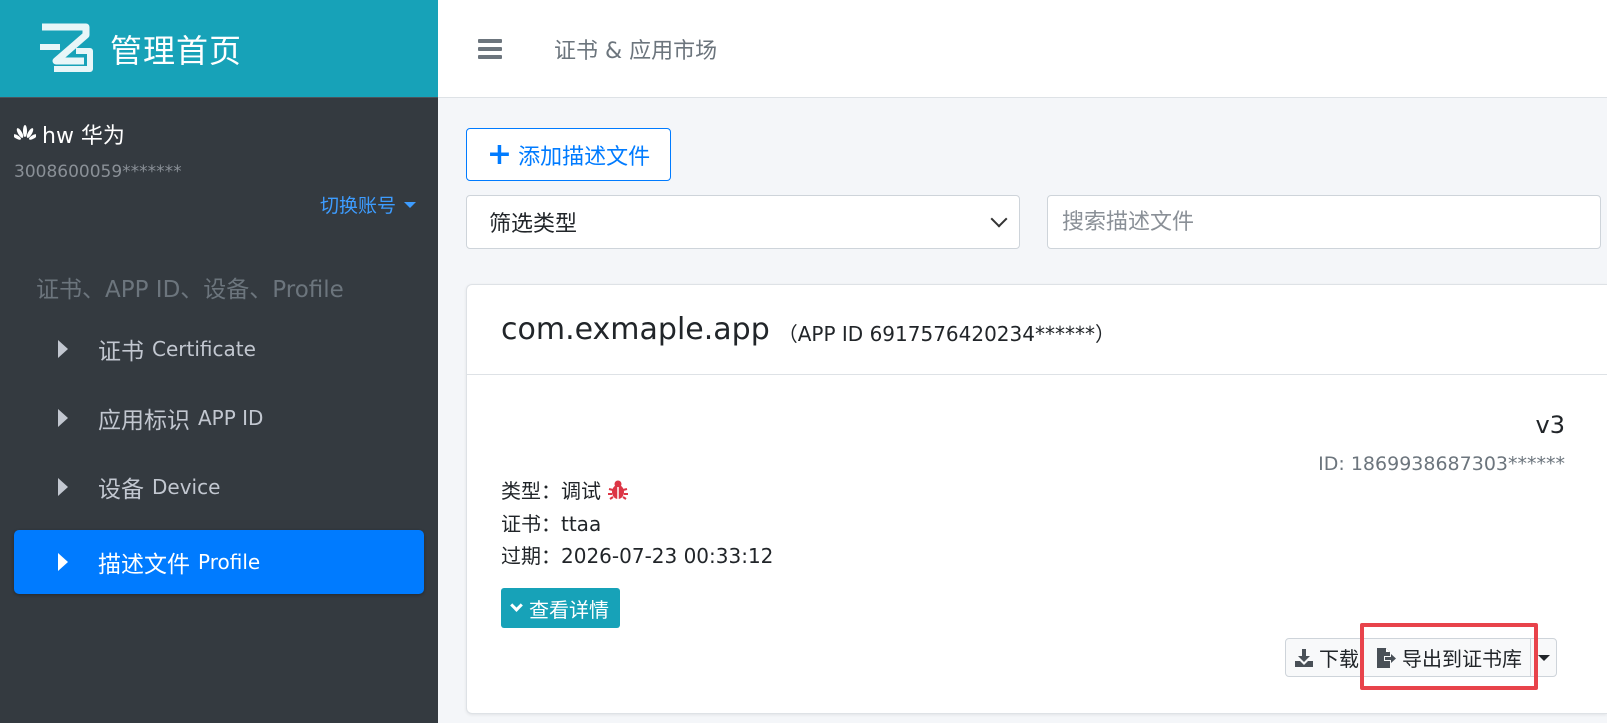 Image resolution: width=1607 pixels, height=723 pixels. Describe the element at coordinates (176, 50) in the screenshot. I see `brand-title: 管理首页` at that location.